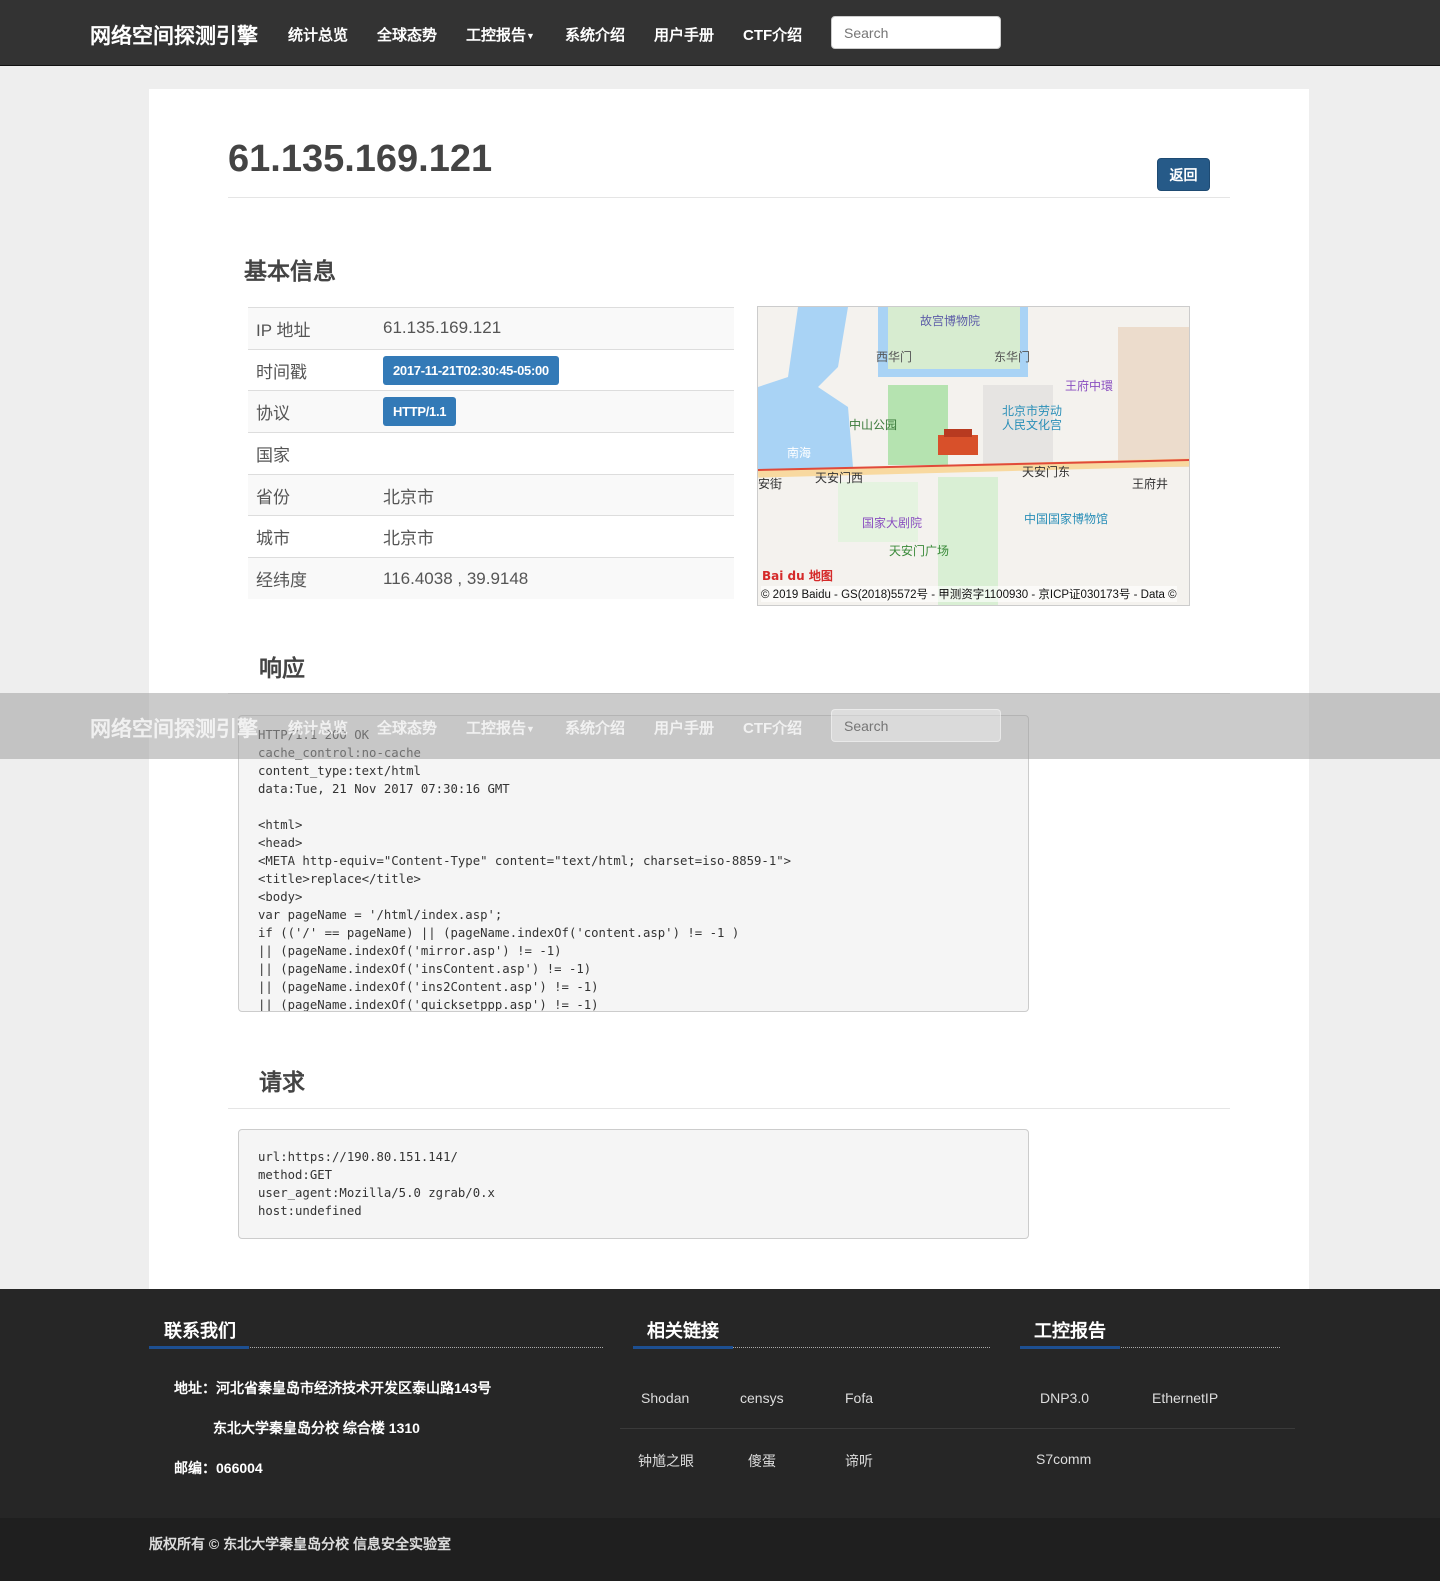  I want to click on map-label: 长安街, so click(770, 484).